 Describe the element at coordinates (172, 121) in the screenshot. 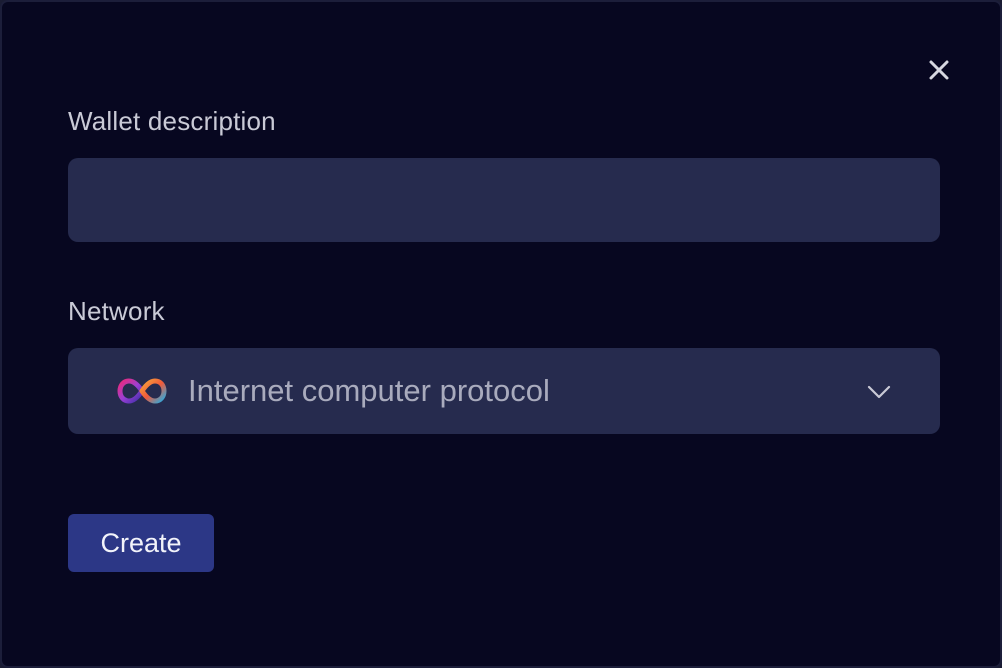

I see `wallet-description-label: Wallet description` at that location.